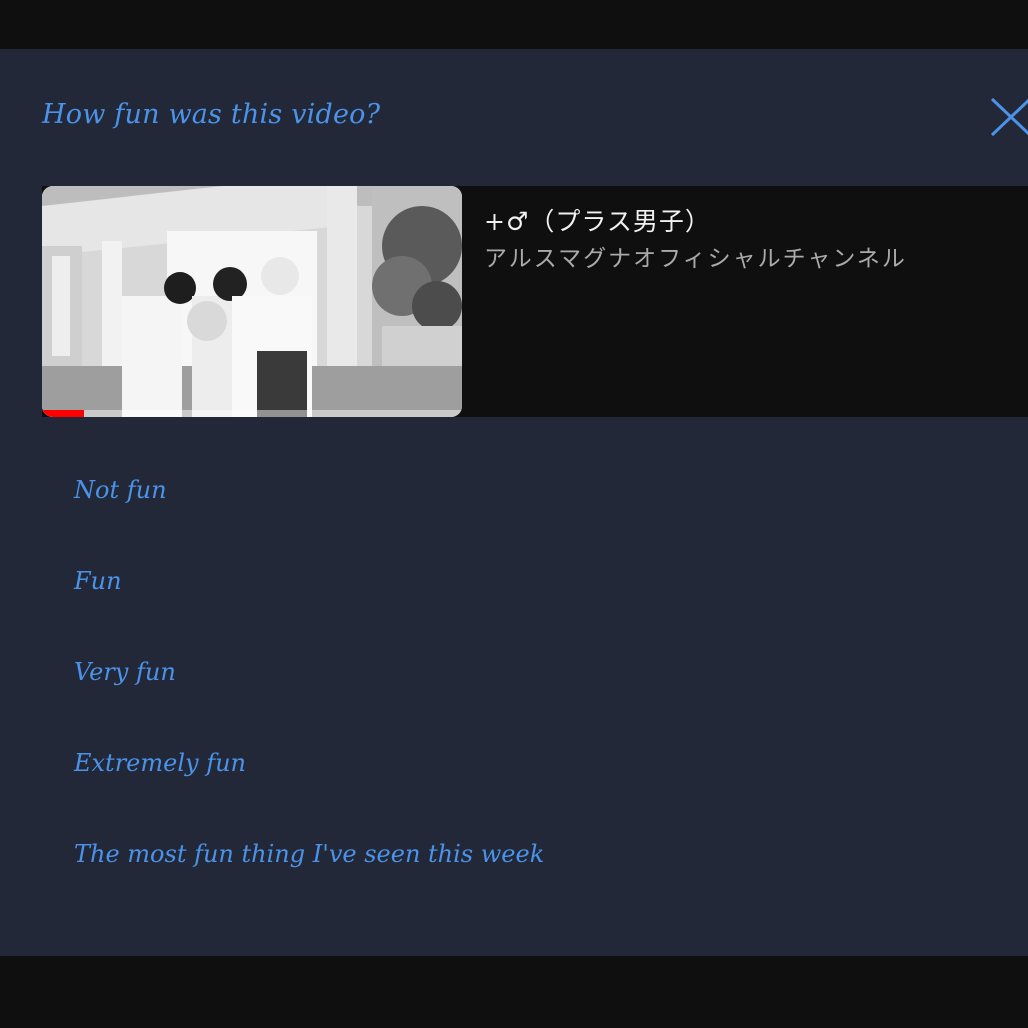 The height and width of the screenshot is (1028, 1028). Describe the element at coordinates (524, 581) in the screenshot. I see `option-fun: Fun` at that location.